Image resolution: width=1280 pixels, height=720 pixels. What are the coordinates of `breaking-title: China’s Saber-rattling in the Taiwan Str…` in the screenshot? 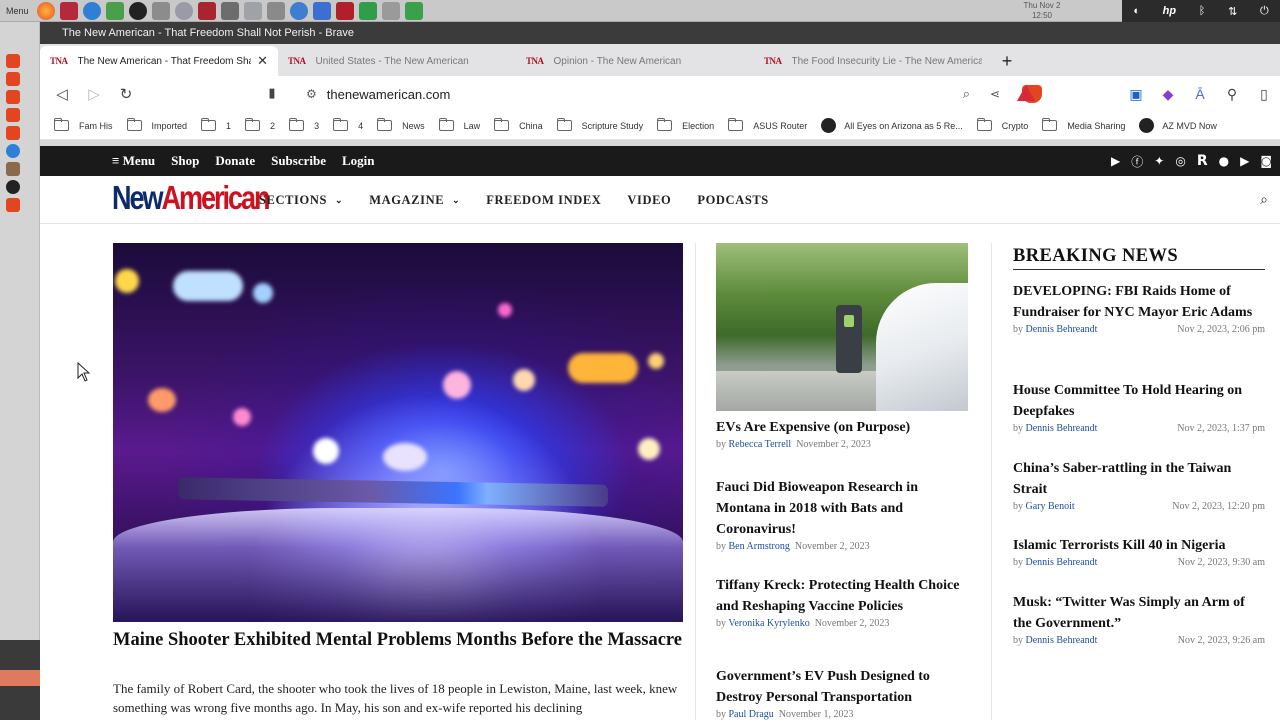 It's located at (1139, 479).